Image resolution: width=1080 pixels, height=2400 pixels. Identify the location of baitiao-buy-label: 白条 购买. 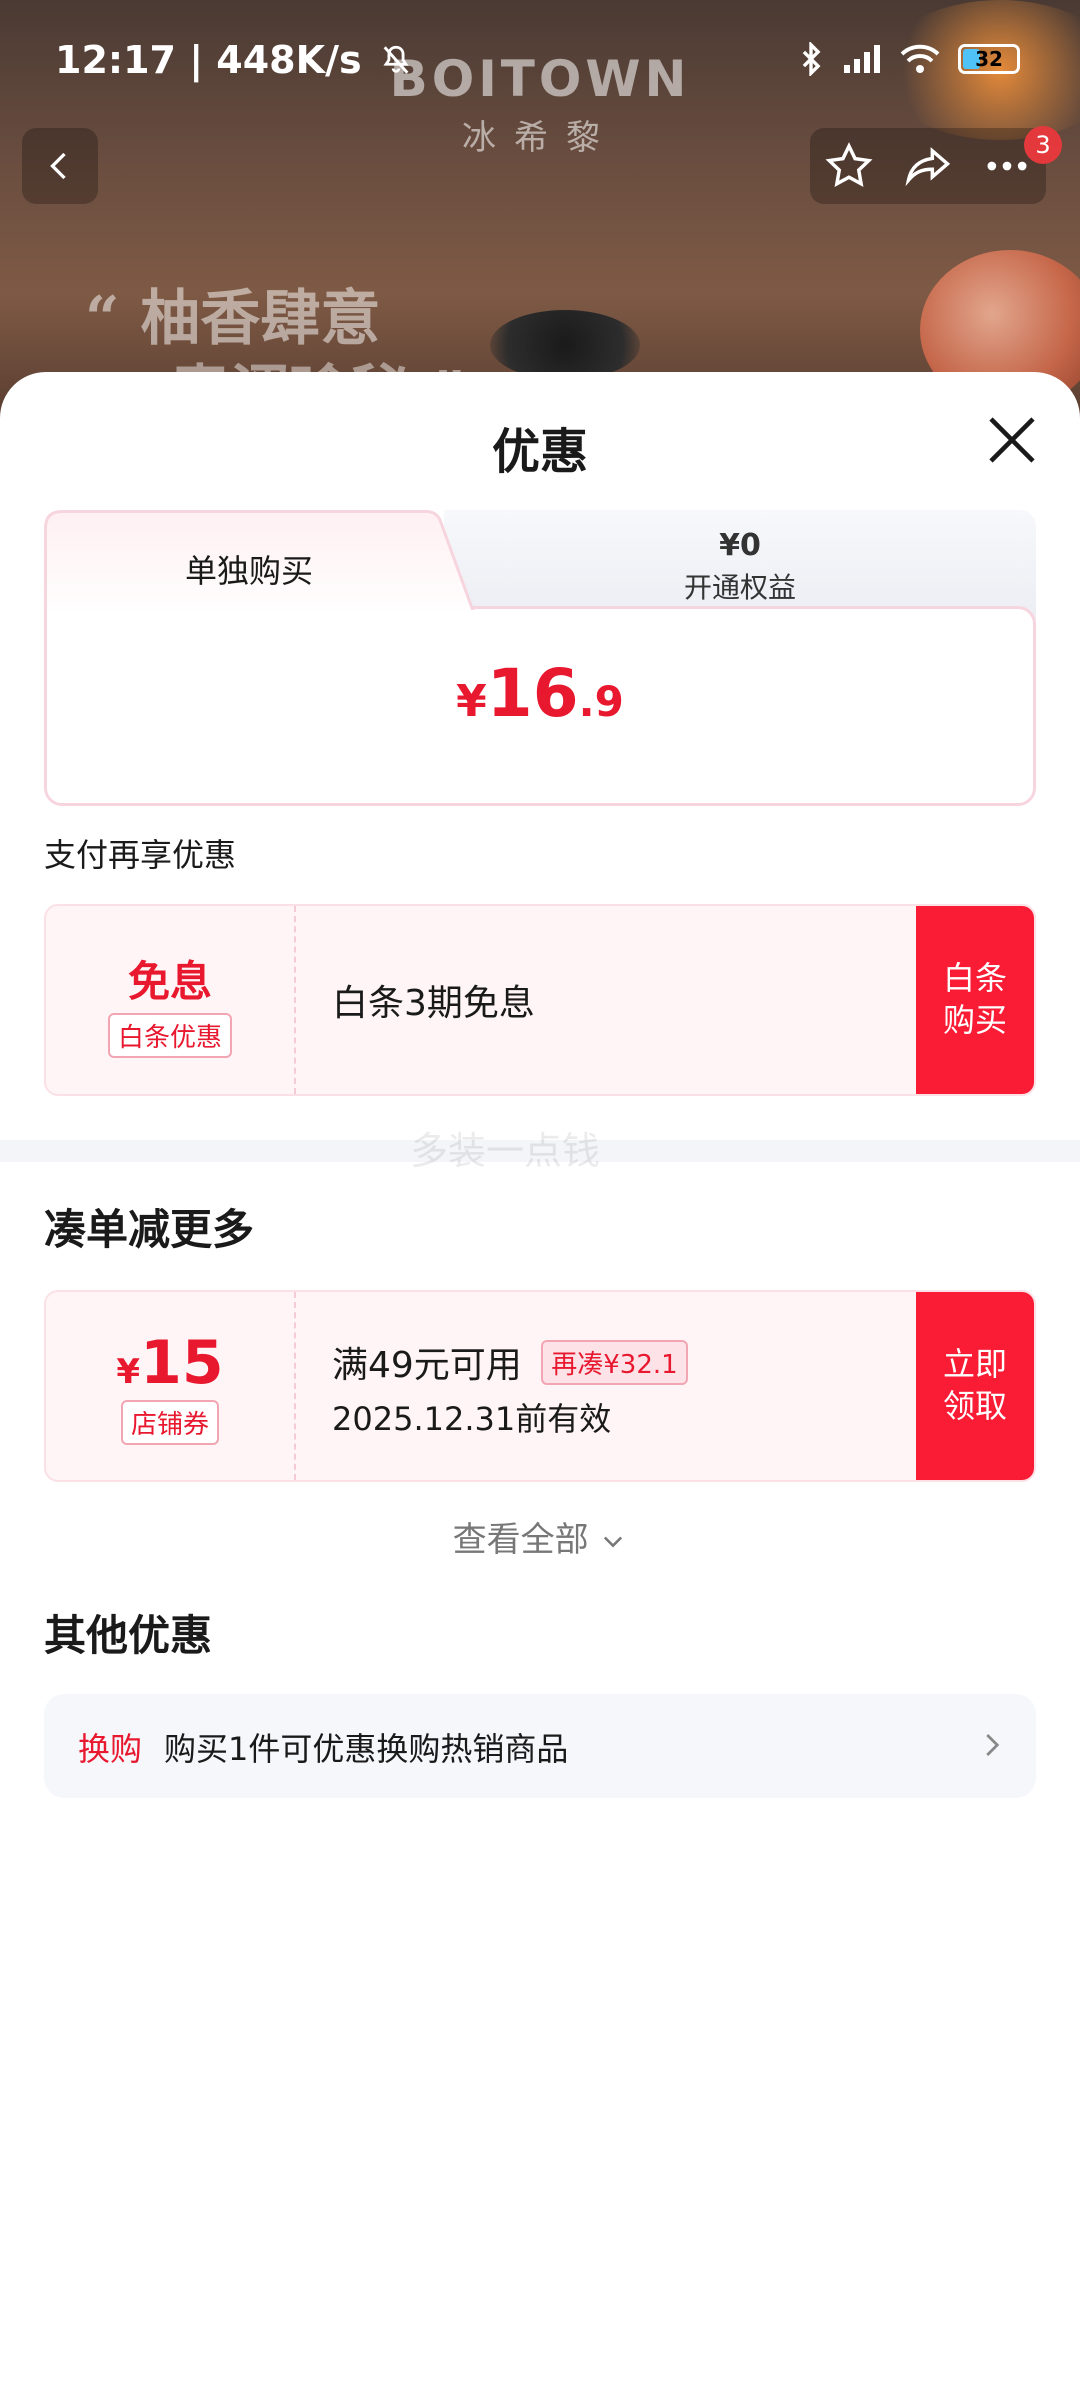
(974, 999).